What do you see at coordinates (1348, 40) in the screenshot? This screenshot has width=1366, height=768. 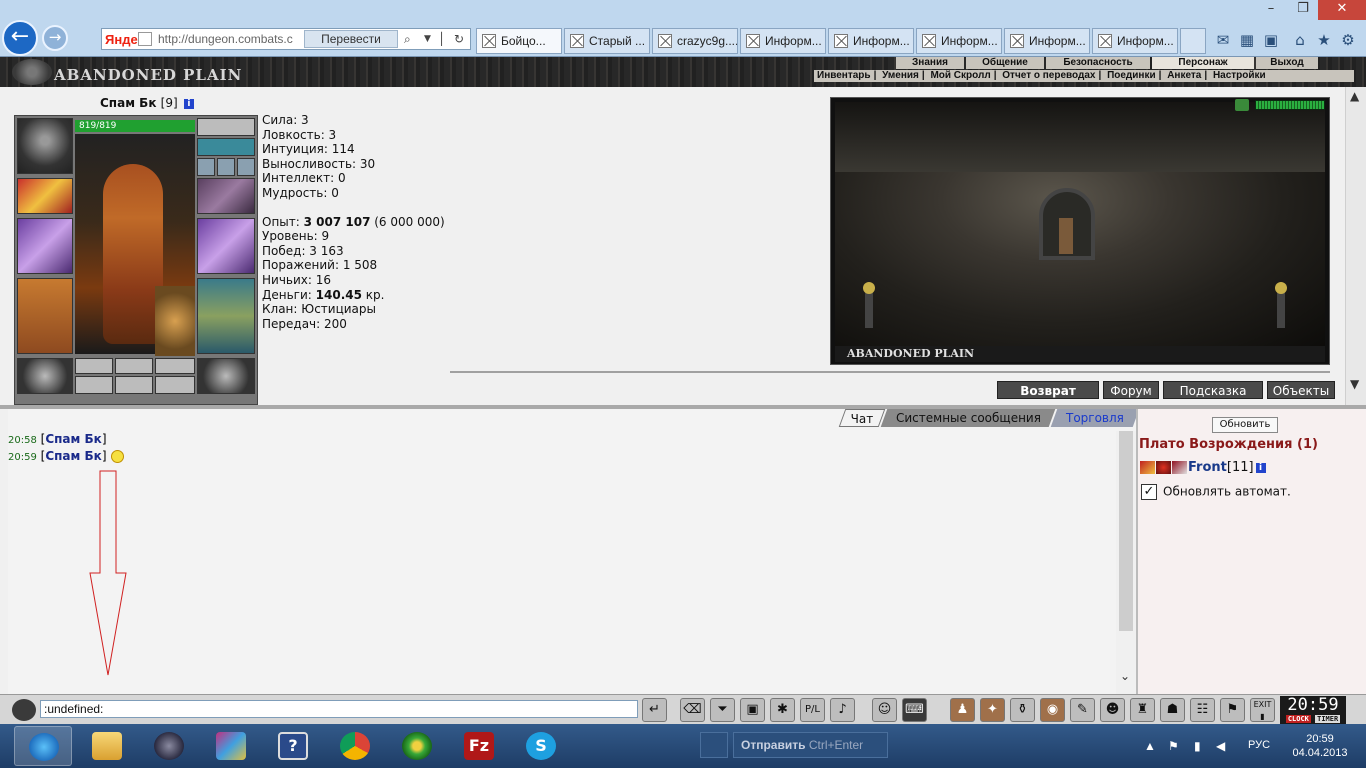 I see `gear-icon: ⚙` at bounding box center [1348, 40].